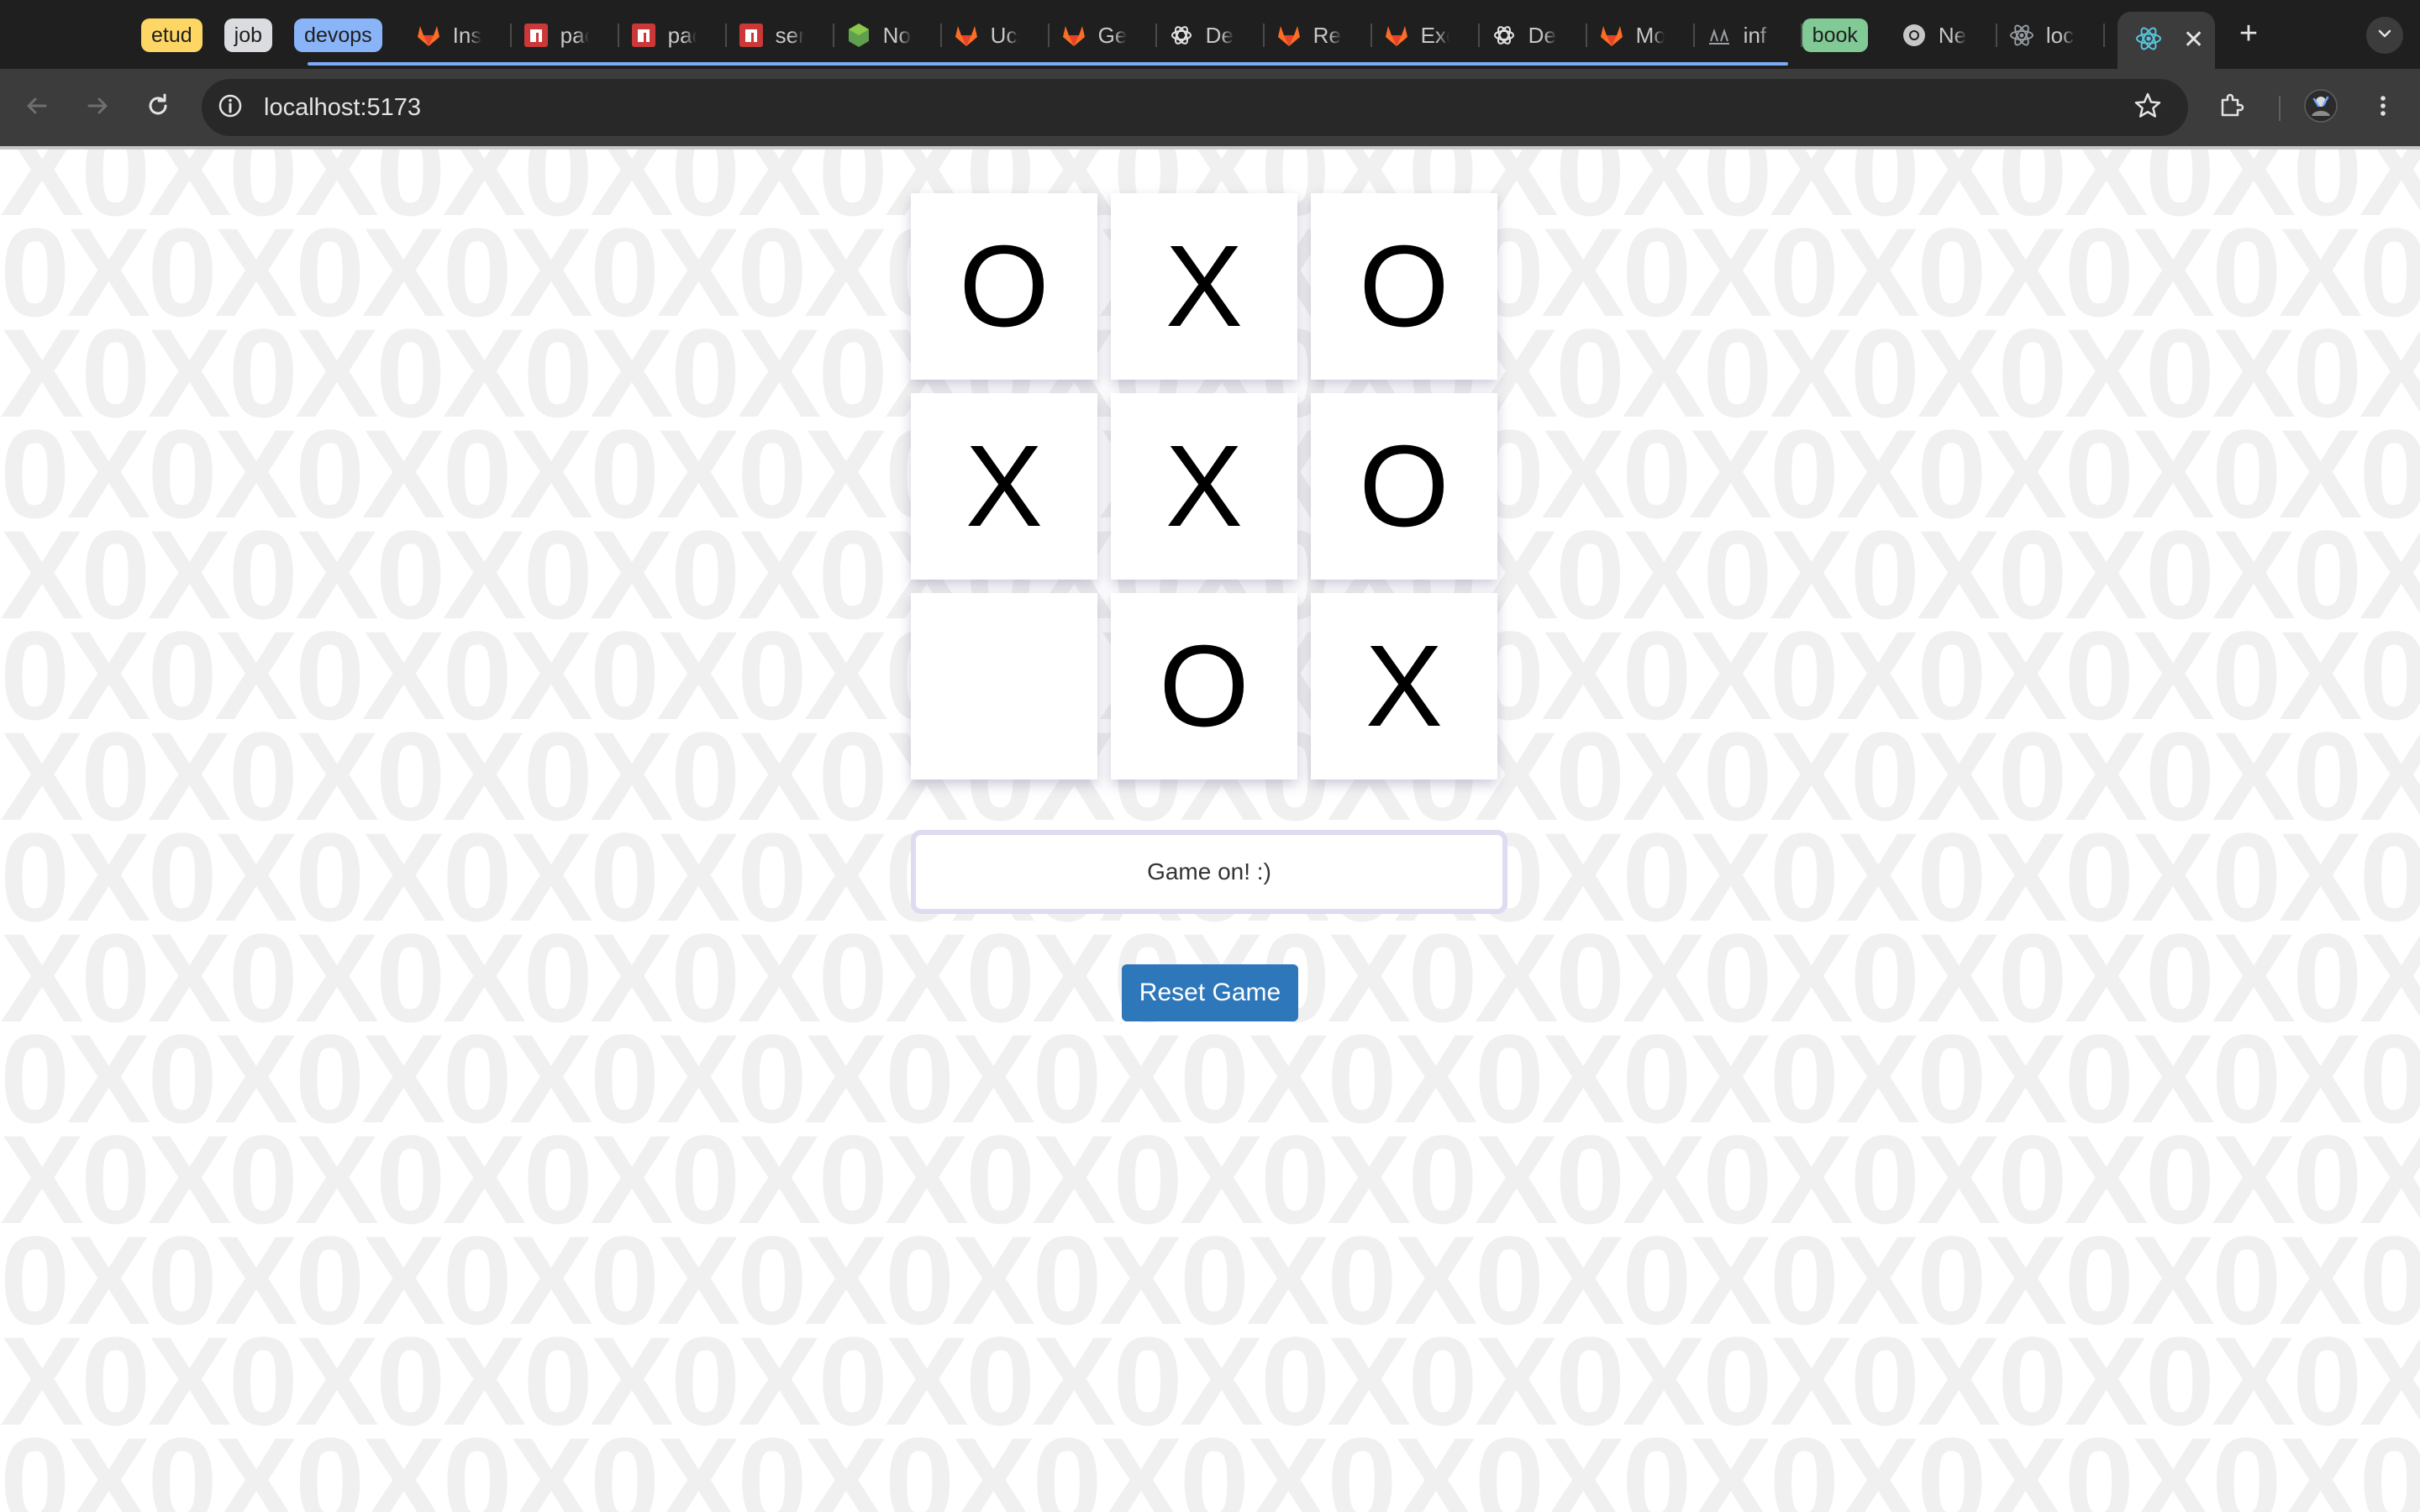  I want to click on tab-title: Mo, so click(1650, 35).